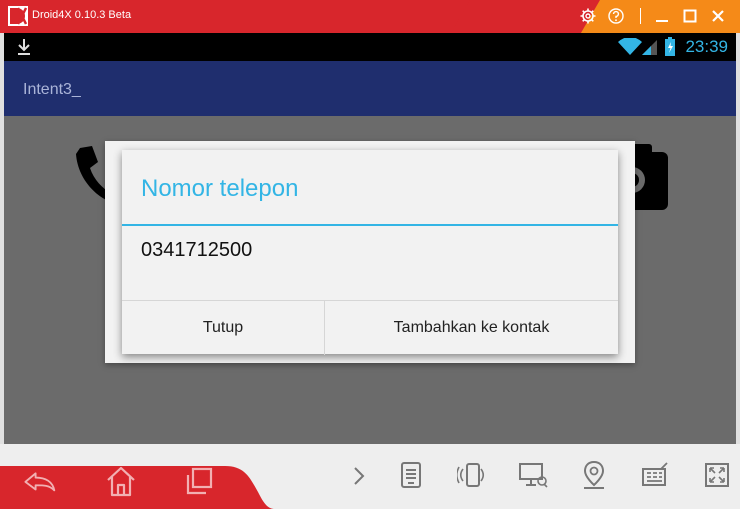 The height and width of the screenshot is (509, 740). What do you see at coordinates (370, 88) in the screenshot?
I see `app-actionbar: Intent3_` at bounding box center [370, 88].